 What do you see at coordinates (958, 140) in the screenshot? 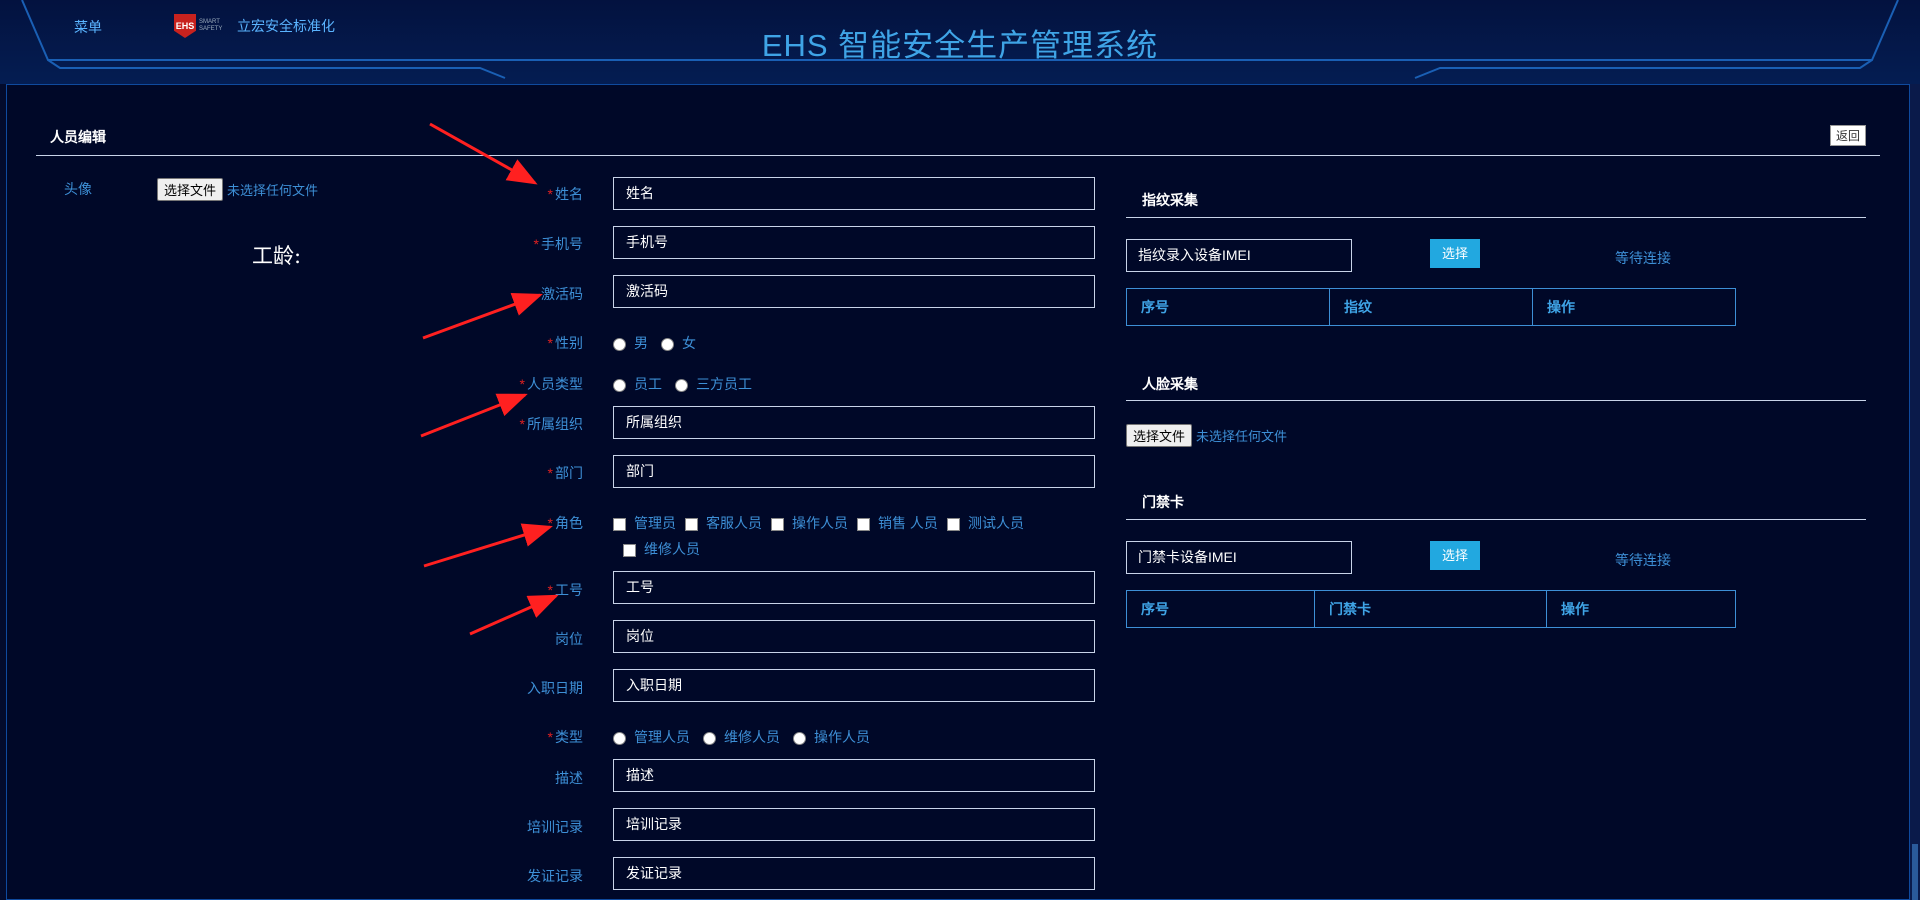
I see `section-header: 人员编辑 返回` at bounding box center [958, 140].